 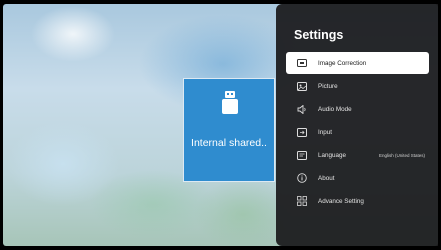 What do you see at coordinates (325, 132) in the screenshot?
I see `menu-item-label: Input` at bounding box center [325, 132].